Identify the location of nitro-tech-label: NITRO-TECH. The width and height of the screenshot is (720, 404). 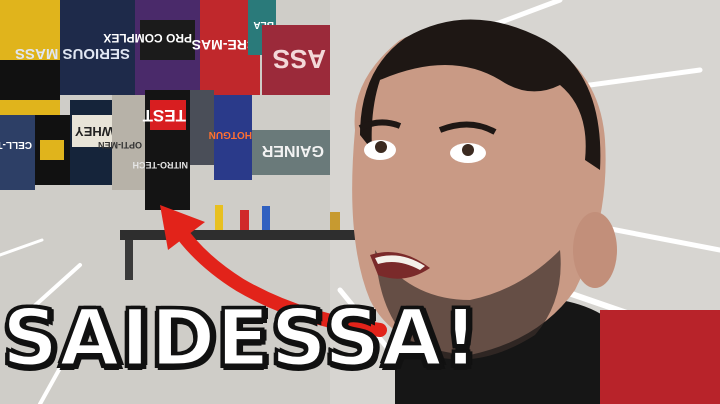
(161, 165).